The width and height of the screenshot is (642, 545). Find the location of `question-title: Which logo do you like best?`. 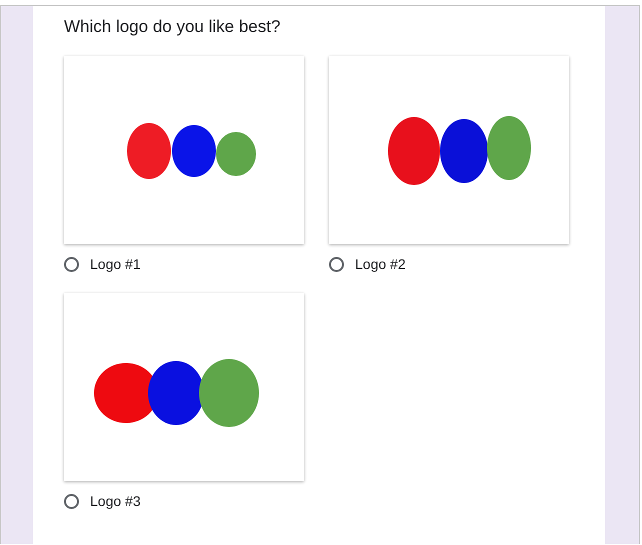

question-title: Which logo do you like best? is located at coordinates (173, 27).